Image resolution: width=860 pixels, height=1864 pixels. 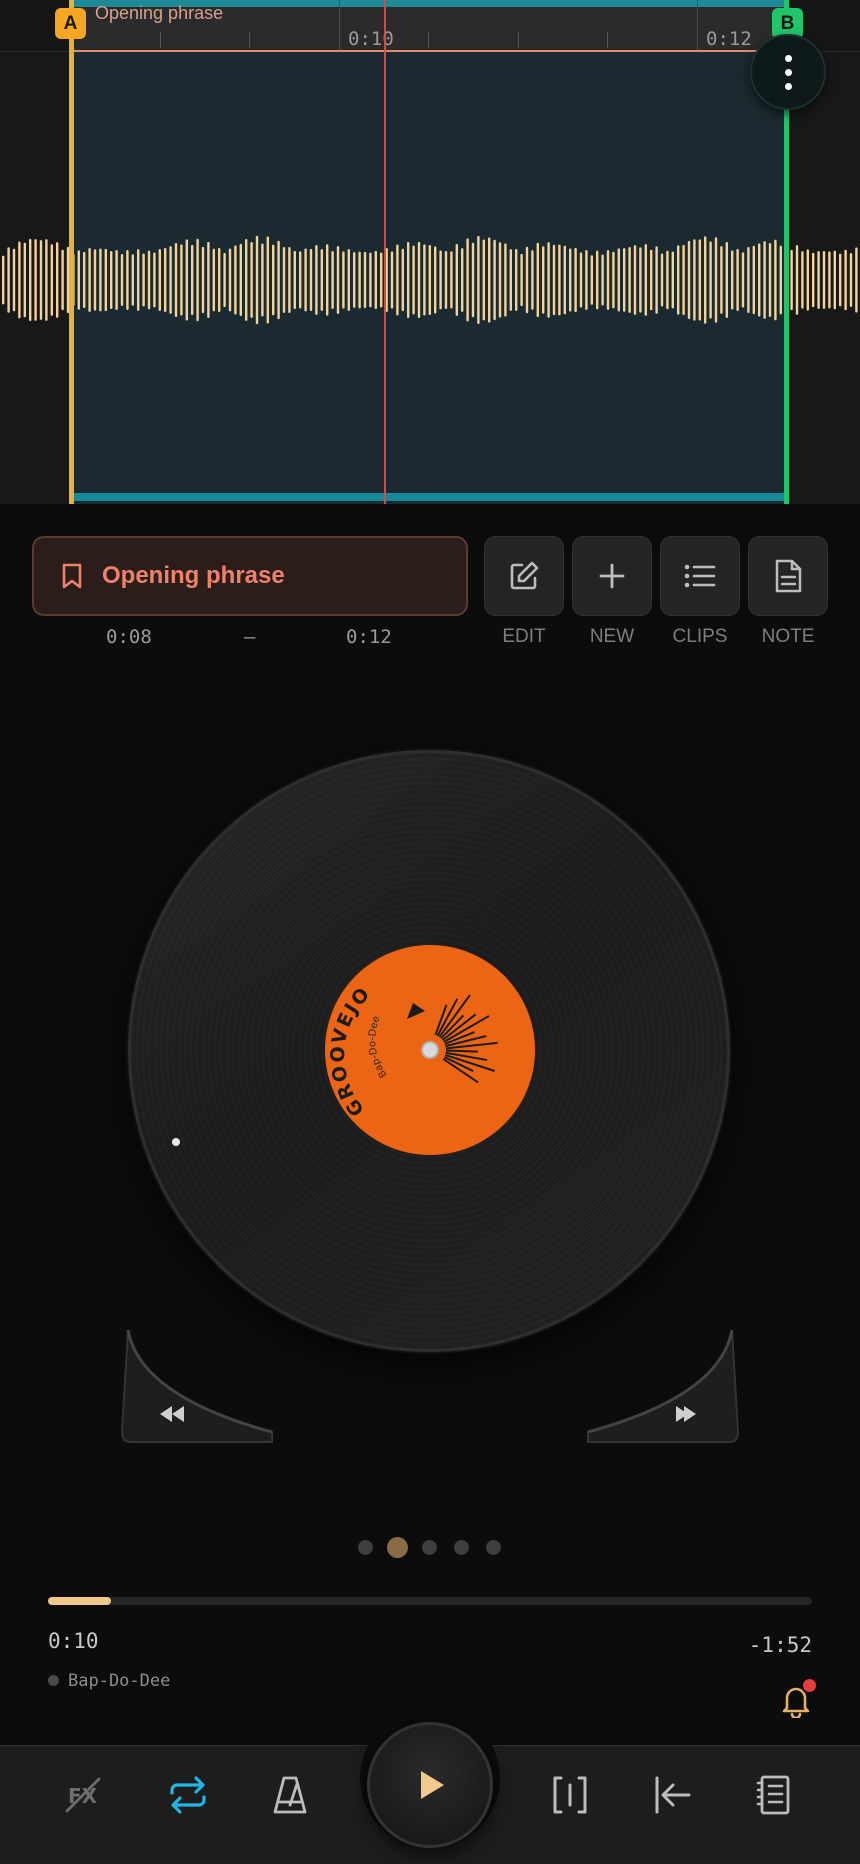 I want to click on marker-a-badge: A, so click(x=70, y=23).